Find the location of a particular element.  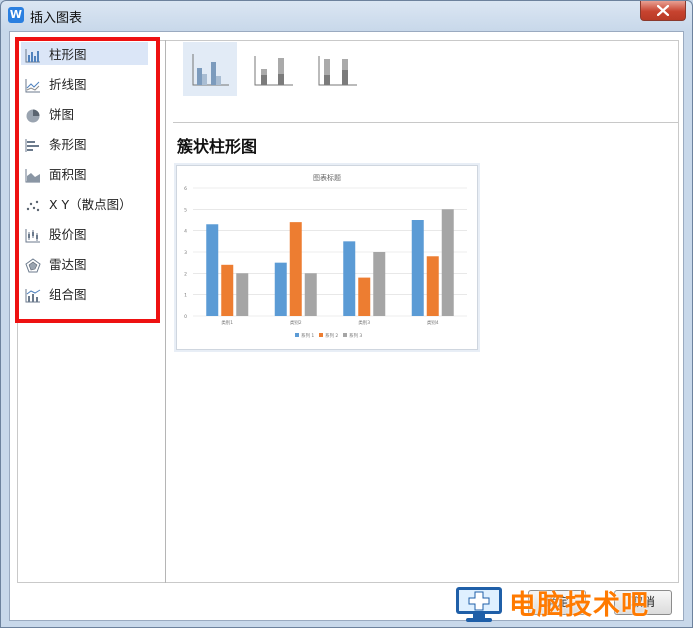

sidebar-item-line: 折线图 is located at coordinates (86, 86).